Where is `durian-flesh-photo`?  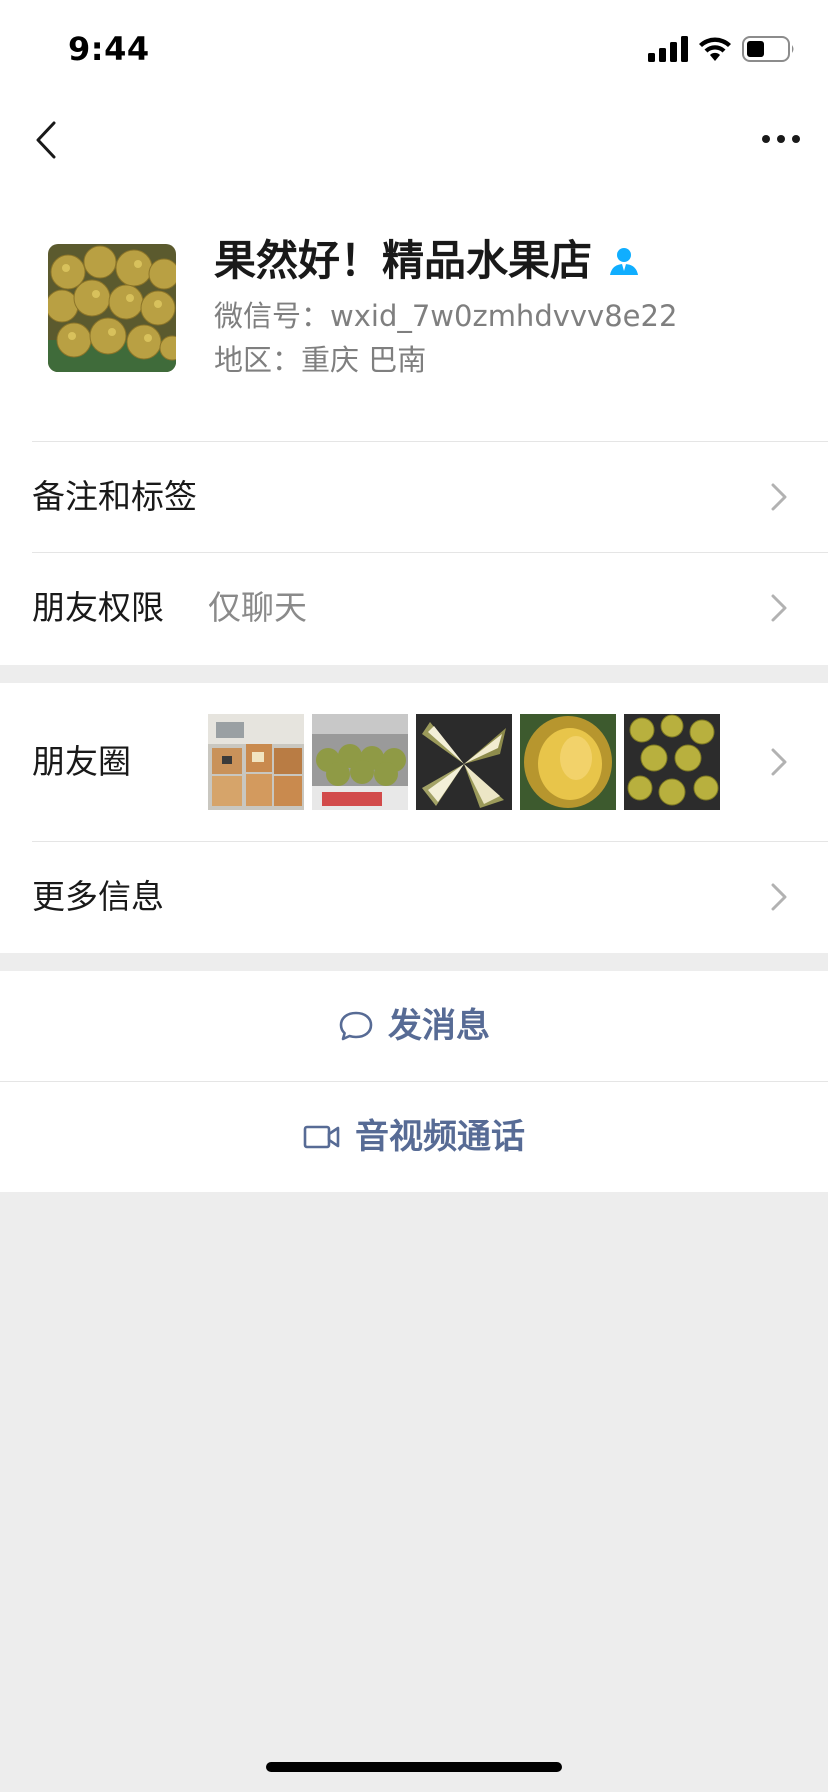 durian-flesh-photo is located at coordinates (568, 762).